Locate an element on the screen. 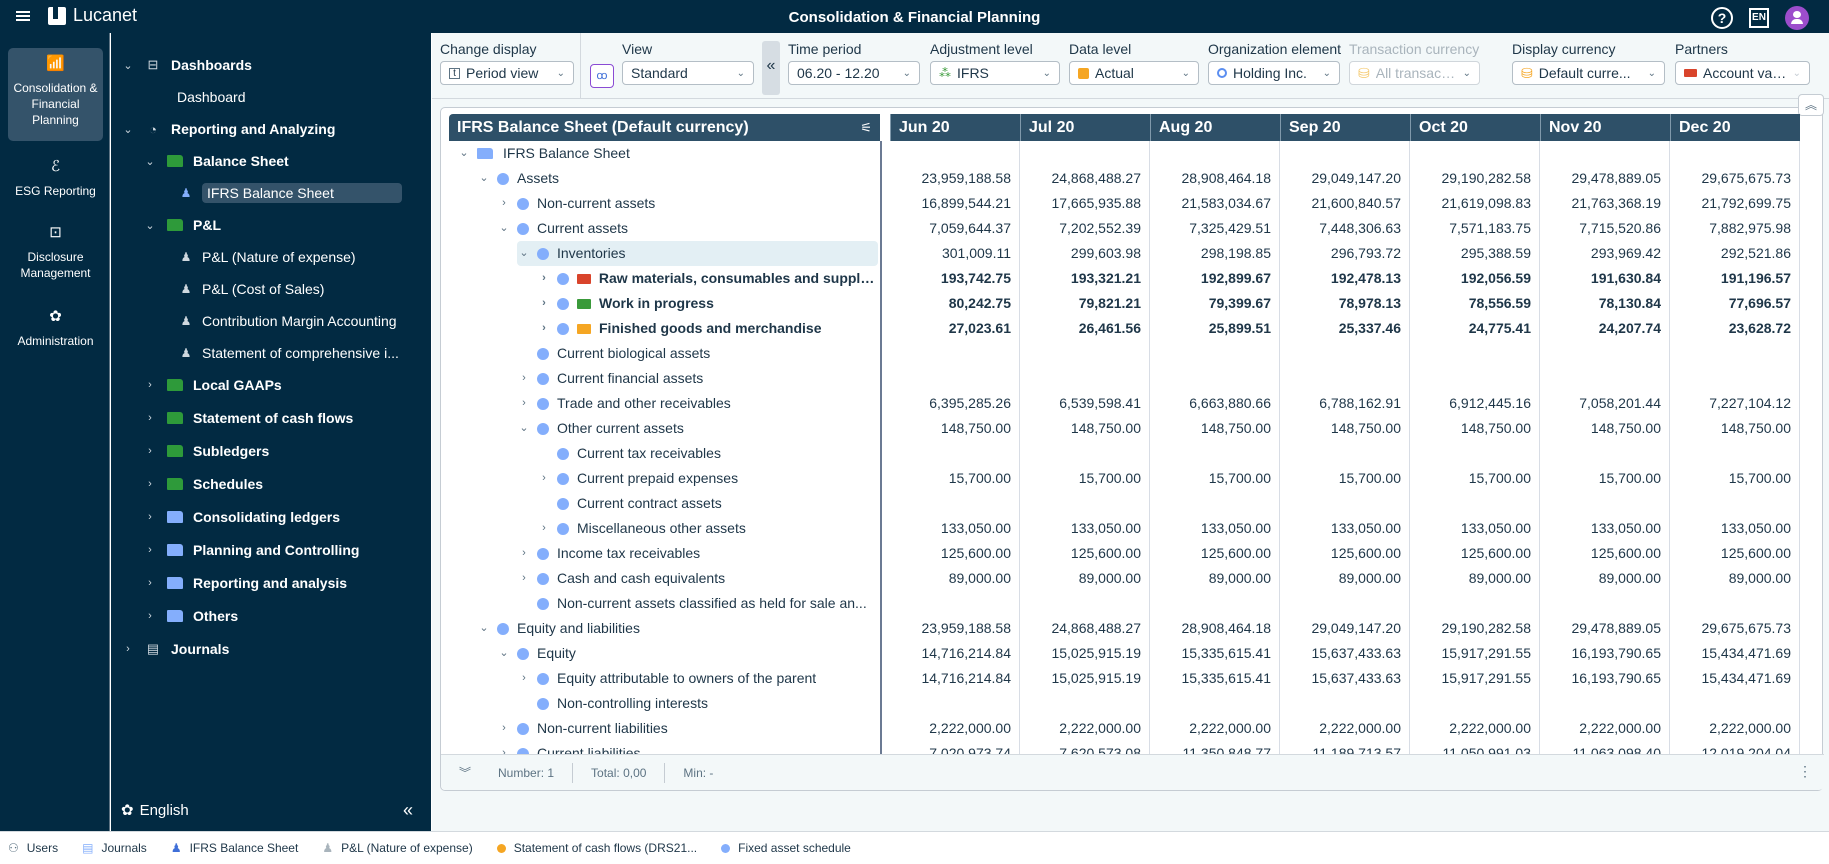  value-cell: 17,665,935.88 is located at coordinates (1085, 203).